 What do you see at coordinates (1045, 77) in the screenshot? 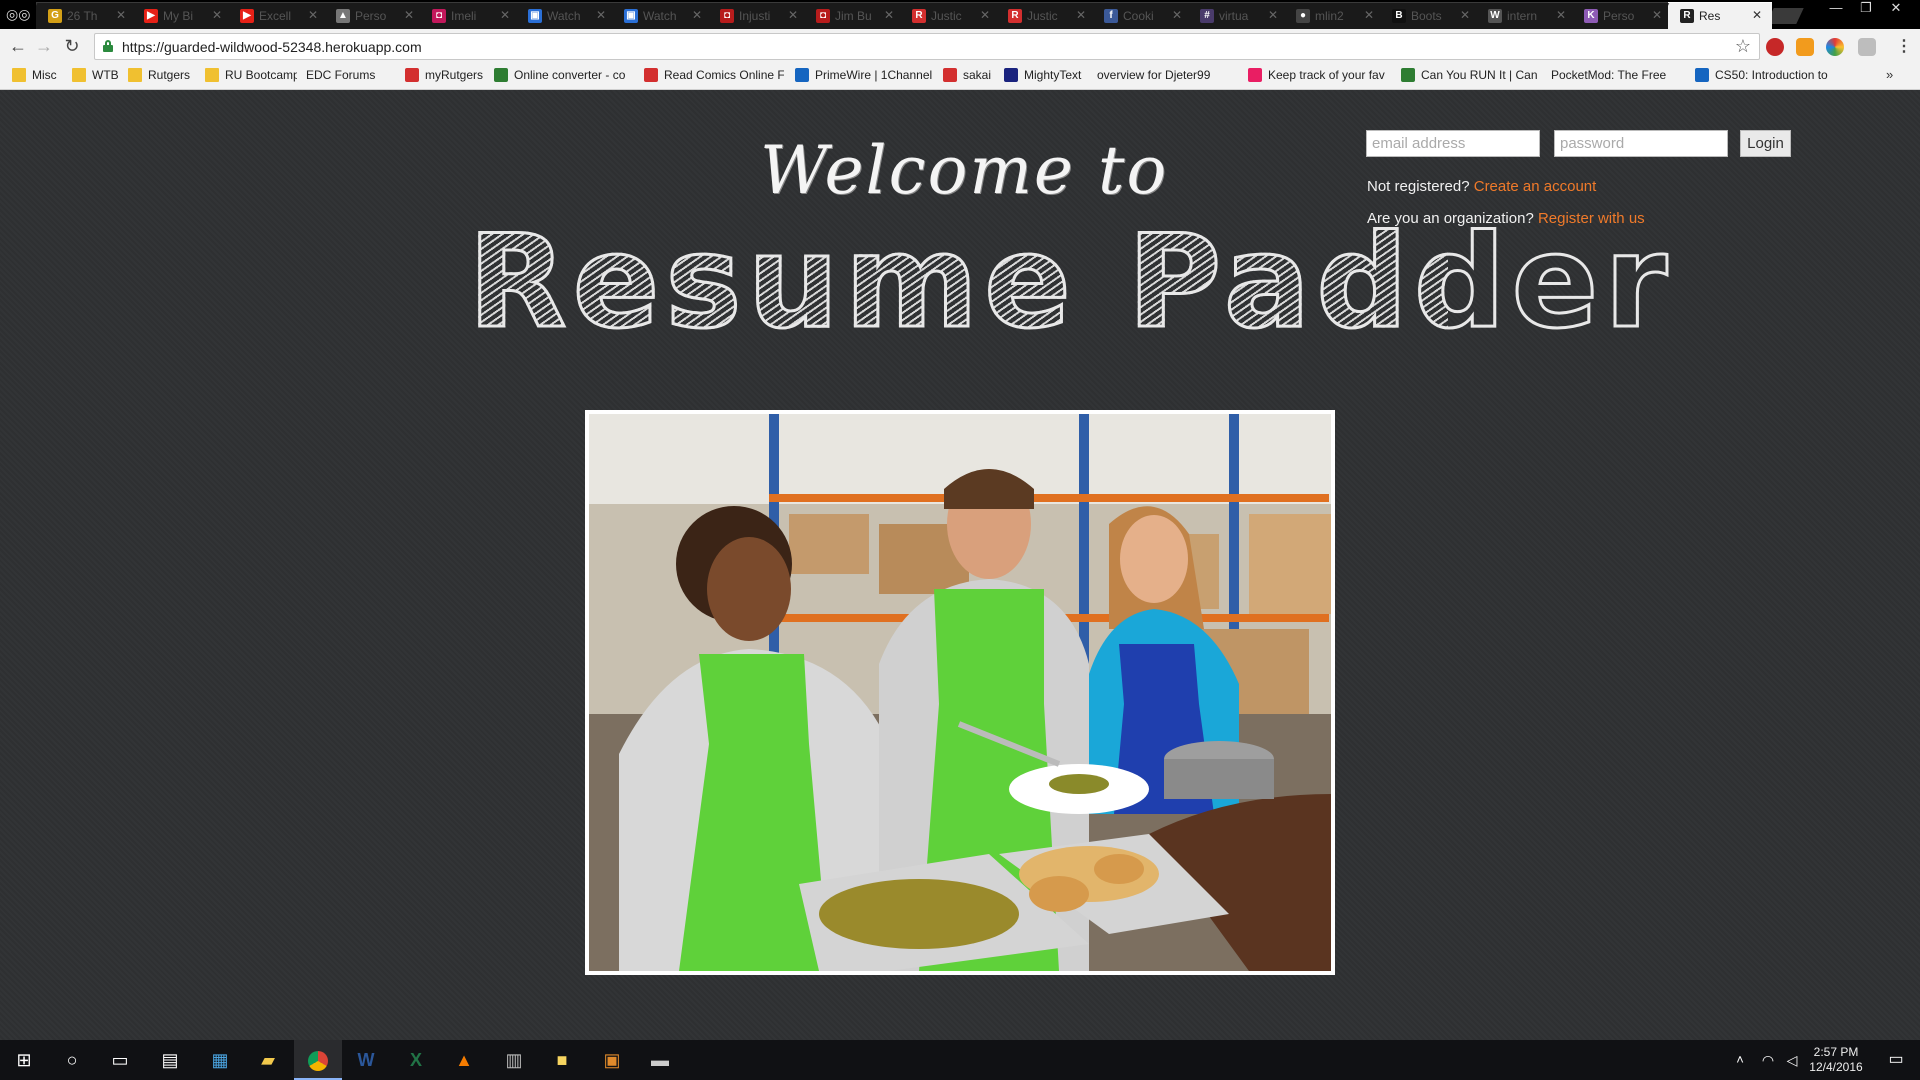
I see `bookmark-item: MightyText` at bounding box center [1045, 77].